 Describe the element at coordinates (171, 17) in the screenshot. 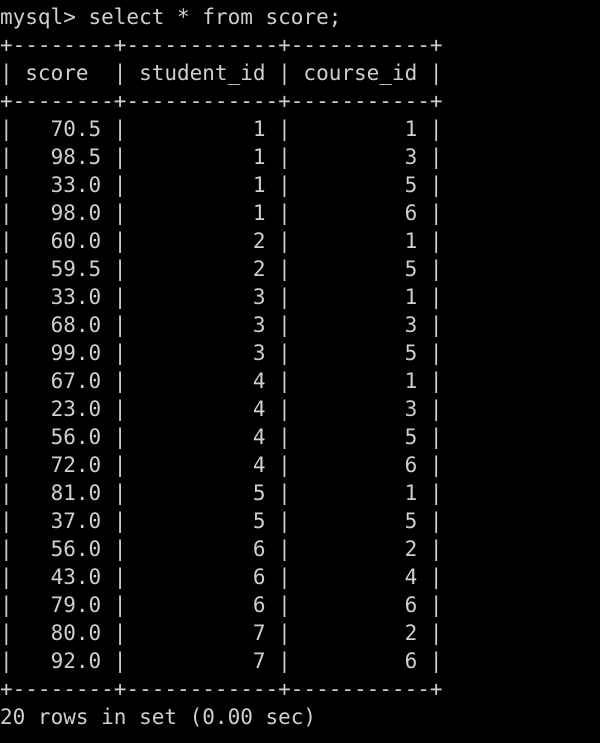

I see `command-line: mysql> select * from score;` at that location.